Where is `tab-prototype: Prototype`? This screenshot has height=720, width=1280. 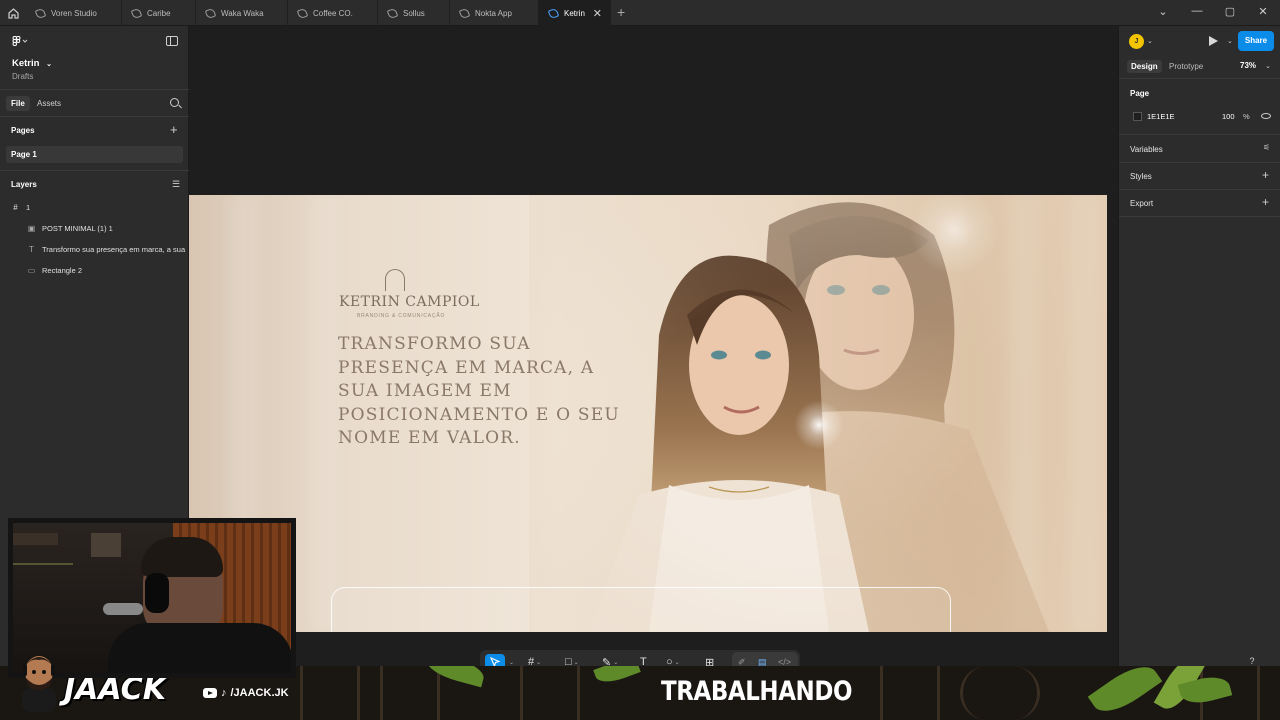
tab-prototype: Prototype is located at coordinates (1186, 66).